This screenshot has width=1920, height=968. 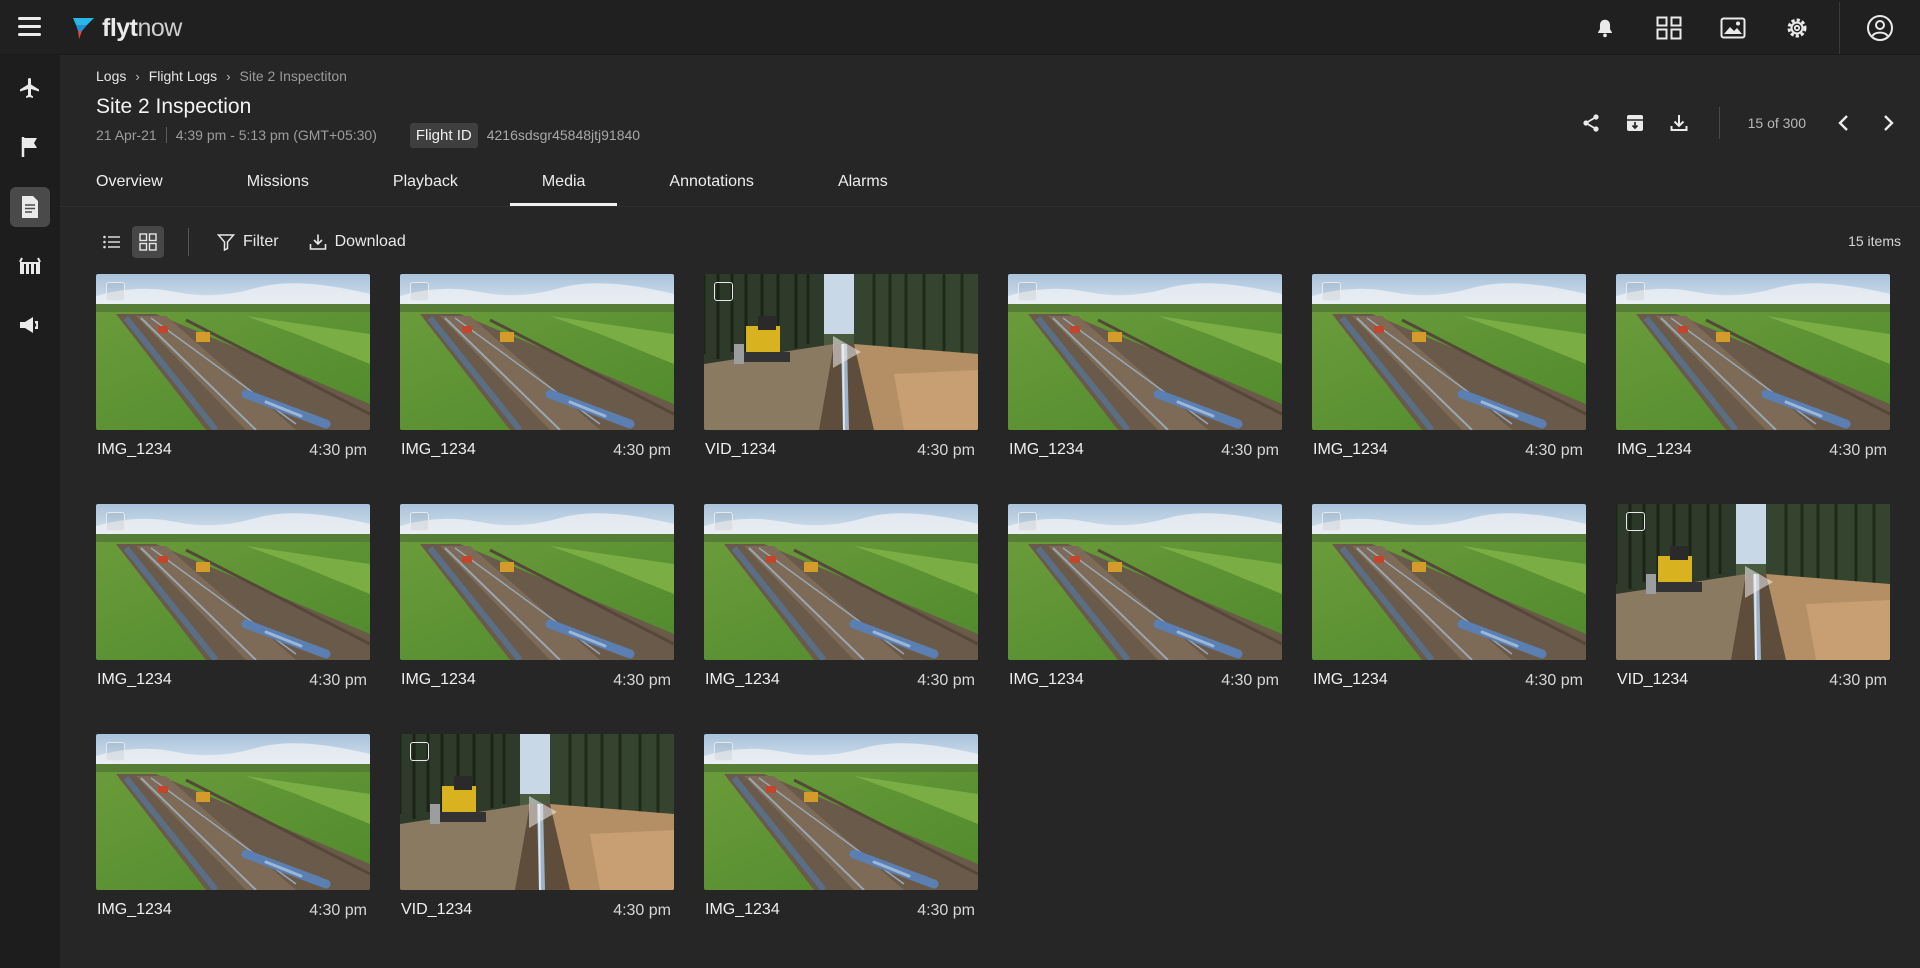 What do you see at coordinates (863, 187) in the screenshot?
I see `tab-alarms: Alarms` at bounding box center [863, 187].